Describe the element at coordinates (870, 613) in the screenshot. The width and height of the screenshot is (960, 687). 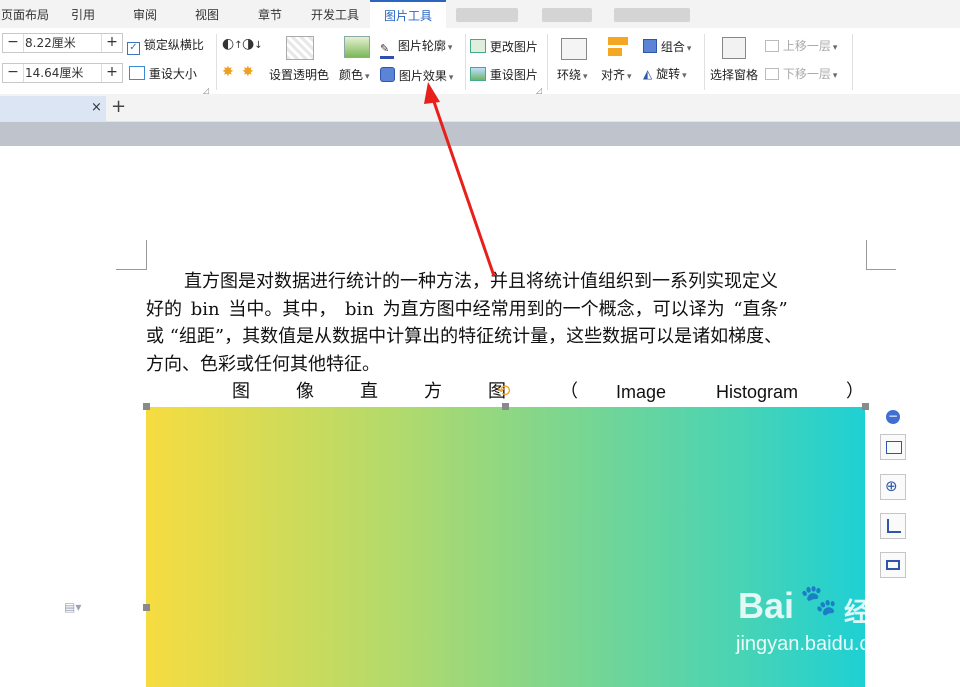
I see `watermark-brand-cn: 经验` at that location.